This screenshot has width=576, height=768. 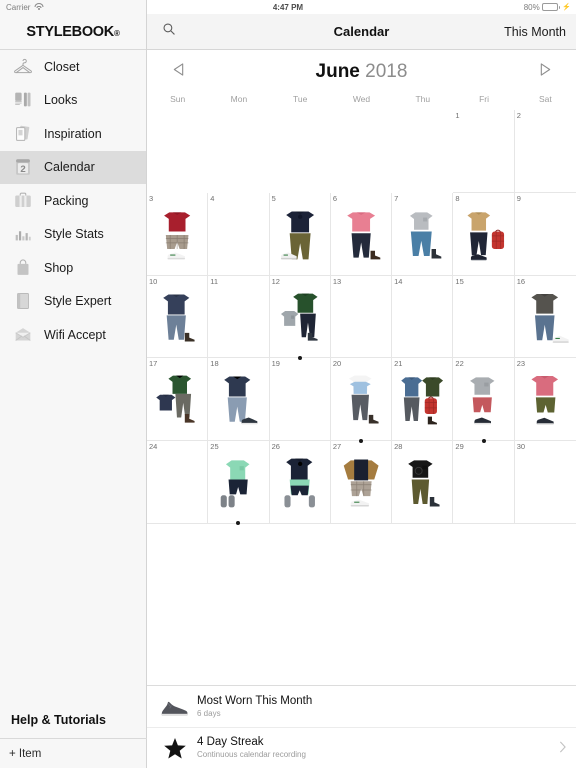 I want to click on month-label: June, so click(x=337, y=71).